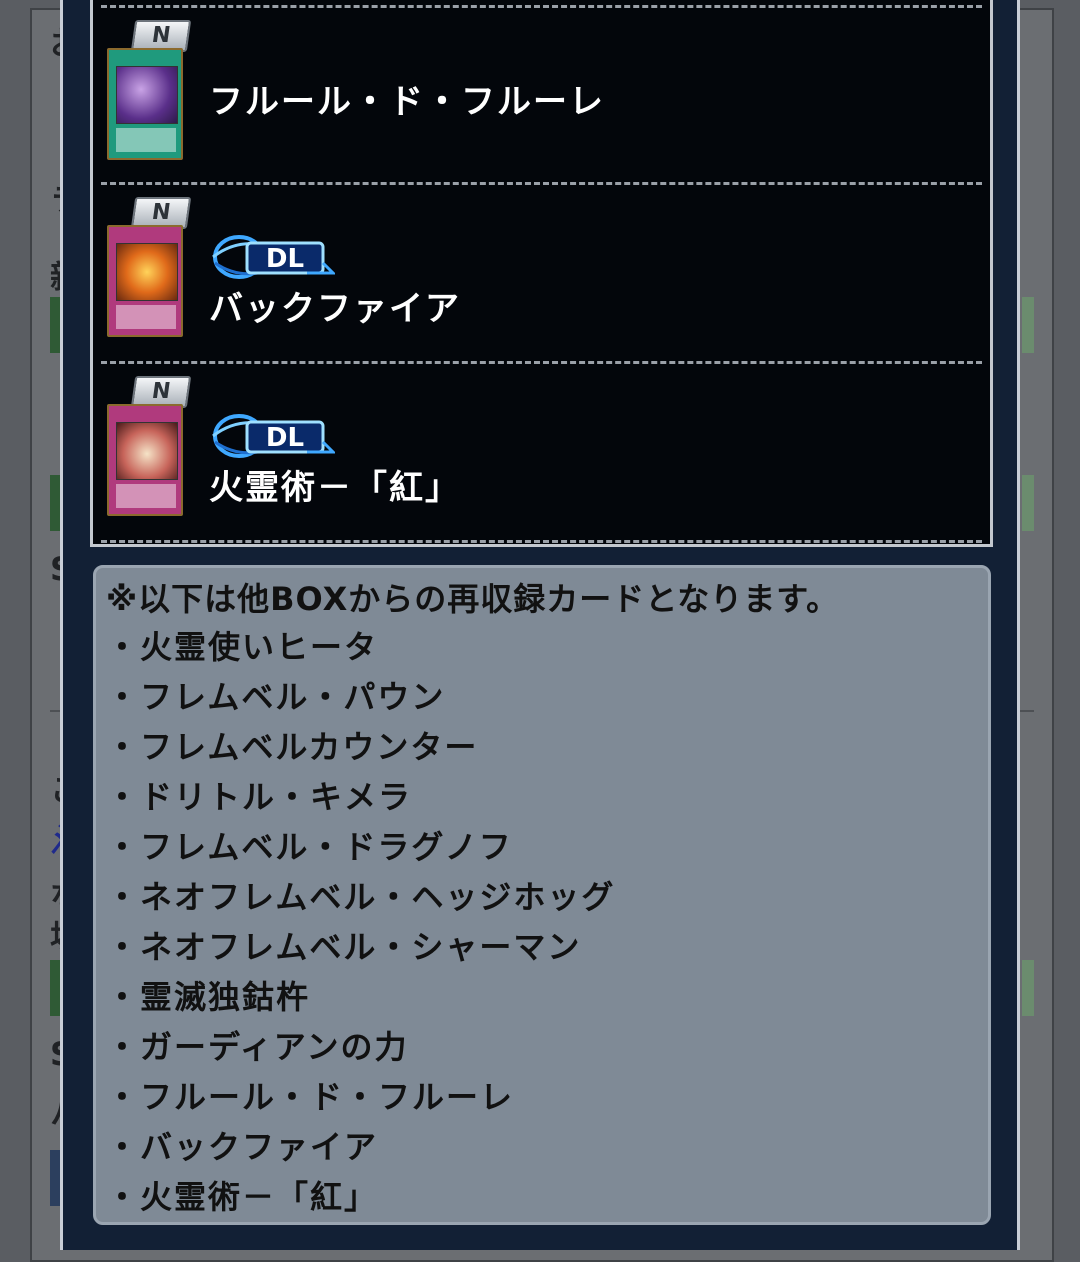 Image resolution: width=1080 pixels, height=1262 pixels. What do you see at coordinates (242, 1147) in the screenshot?
I see `note-item: ・バックファイア` at bounding box center [242, 1147].